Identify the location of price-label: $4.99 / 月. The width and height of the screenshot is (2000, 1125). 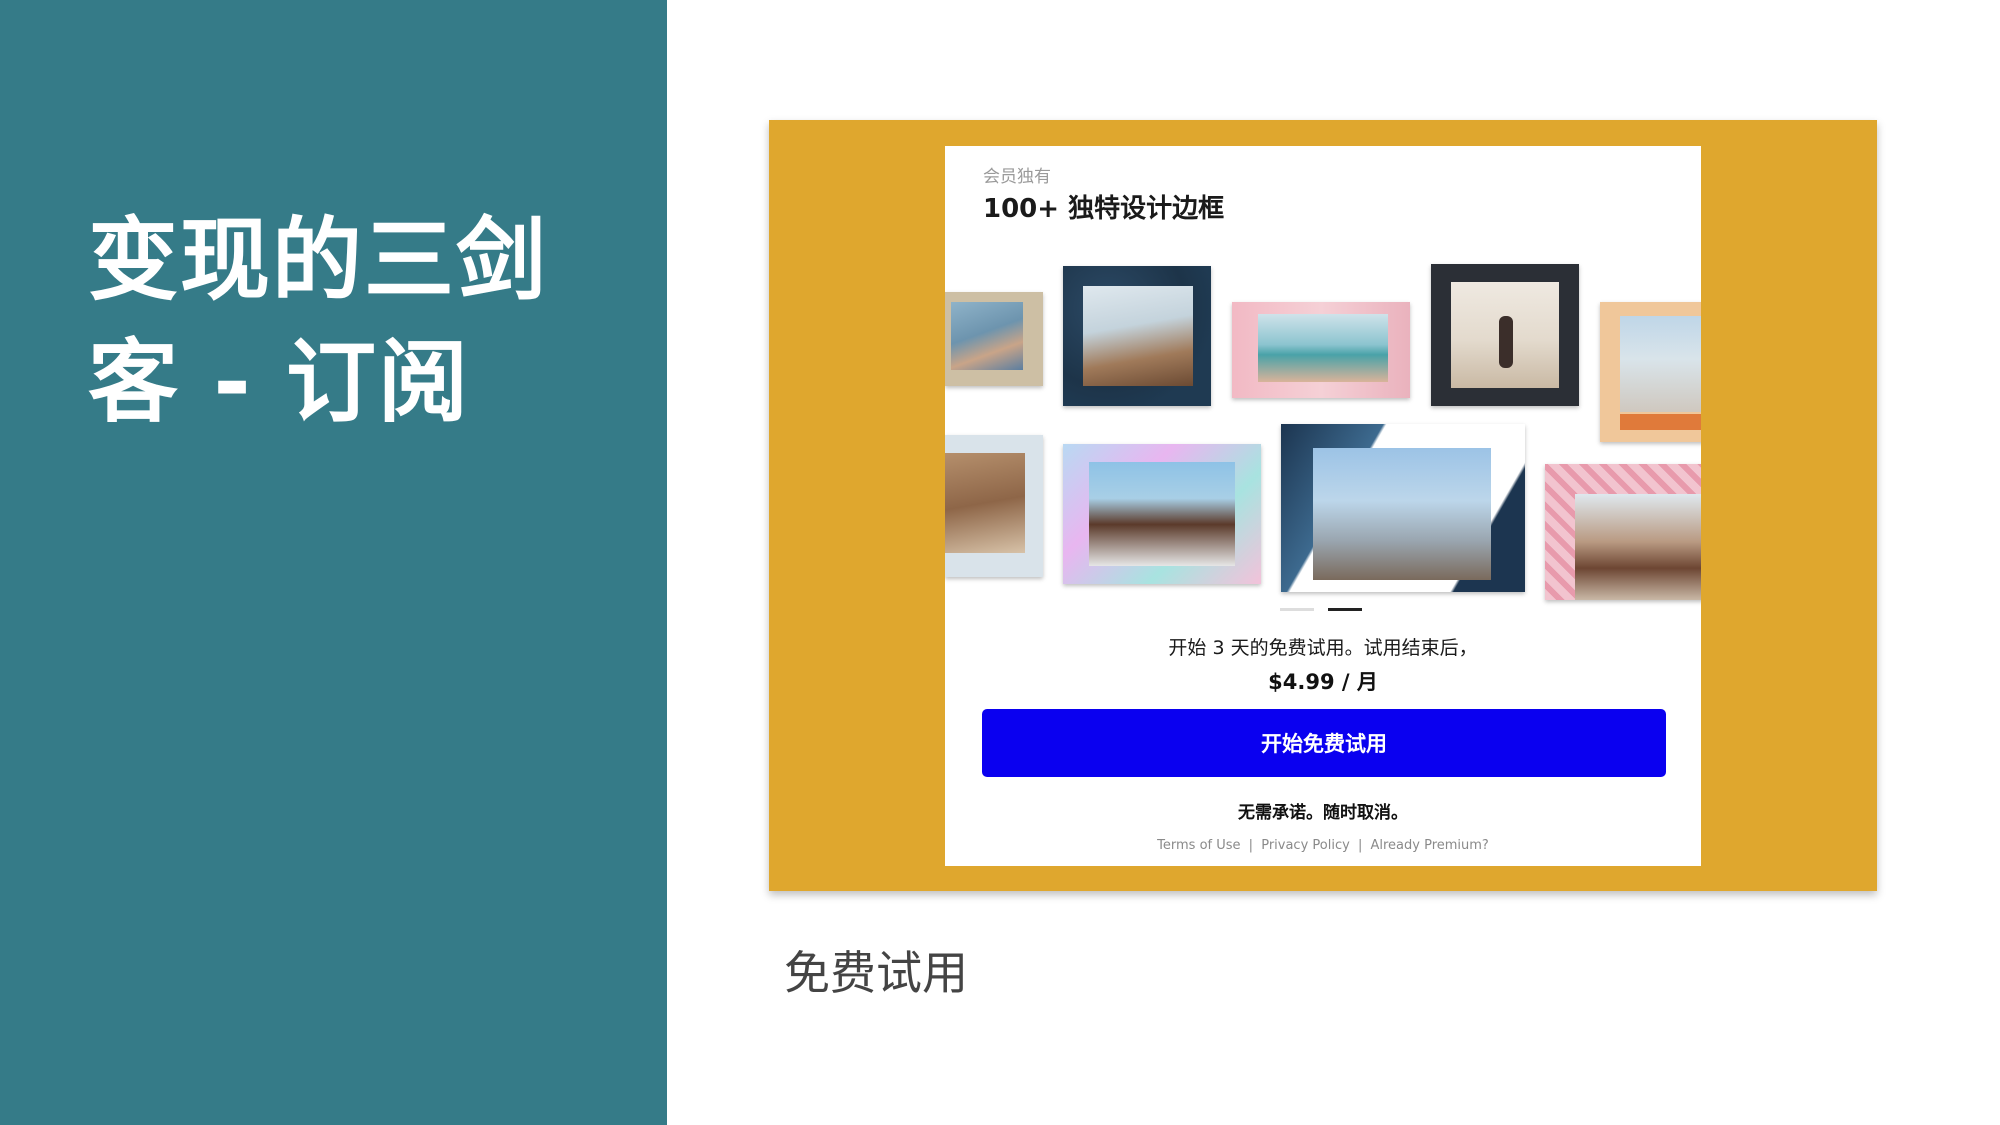
(1323, 682).